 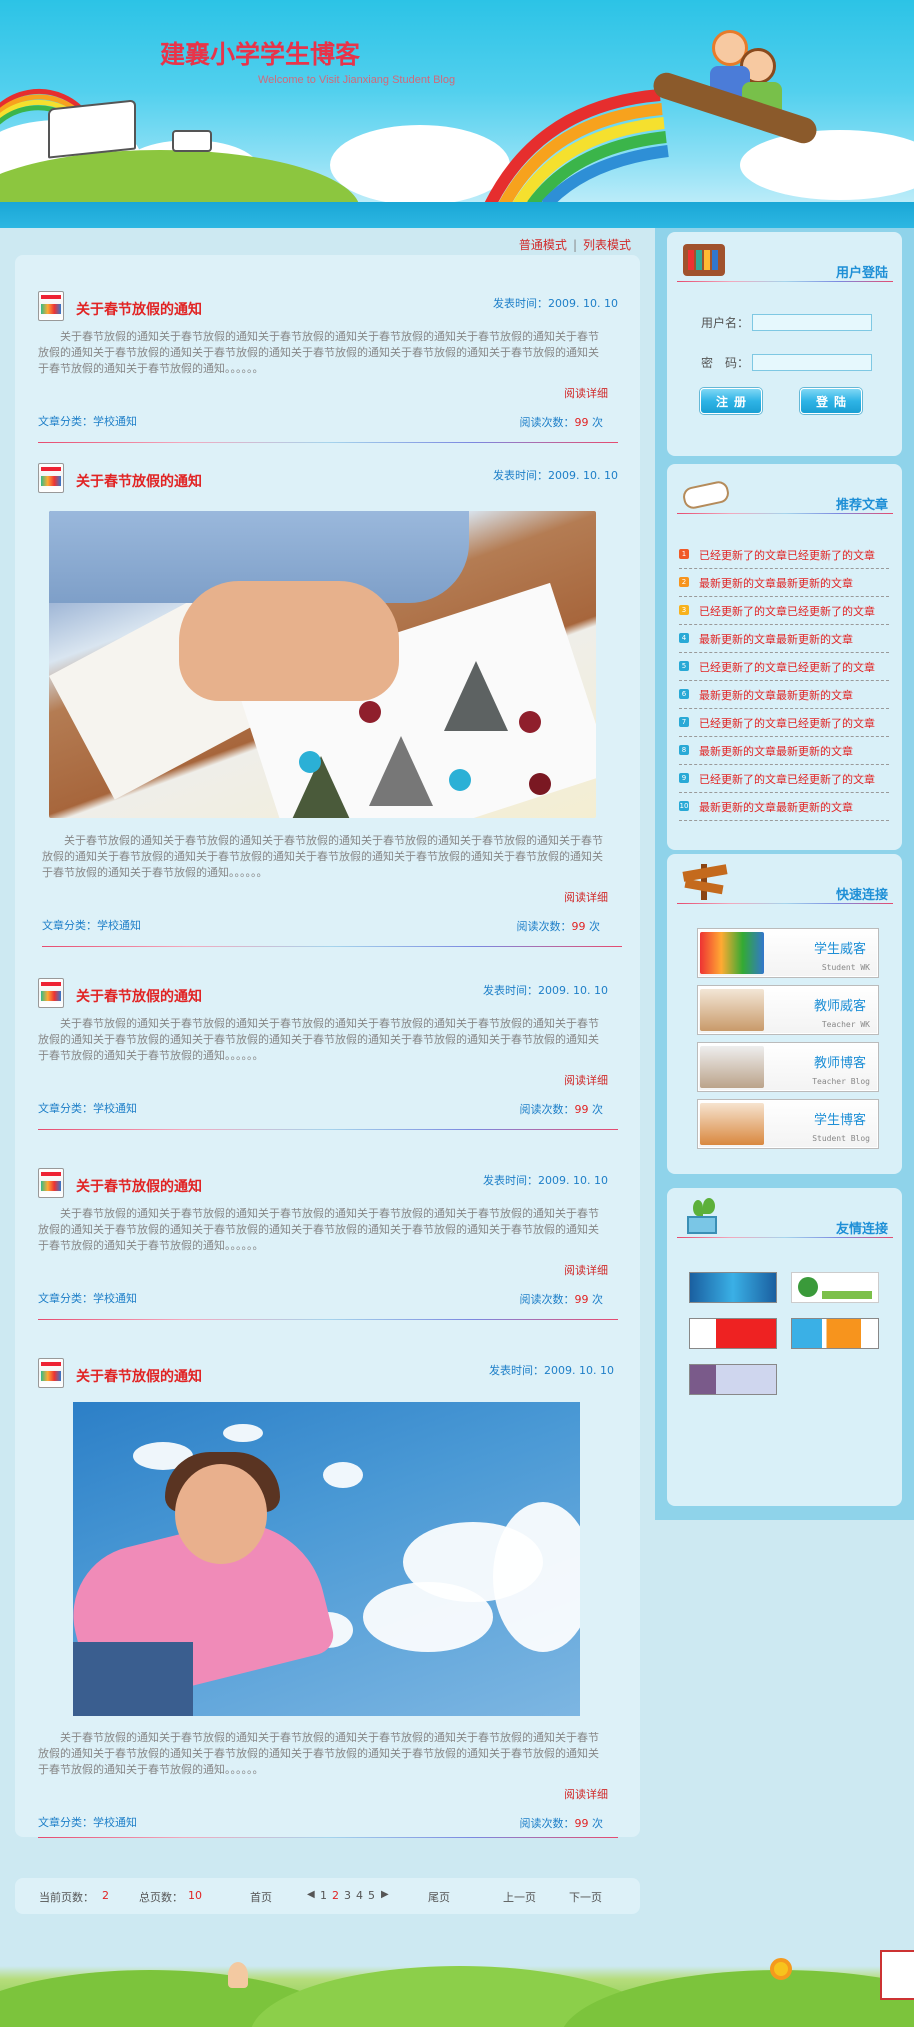 I want to click on site-subtitle: Welcome to Visit Jianxiang Student Blog, so click(x=357, y=80).